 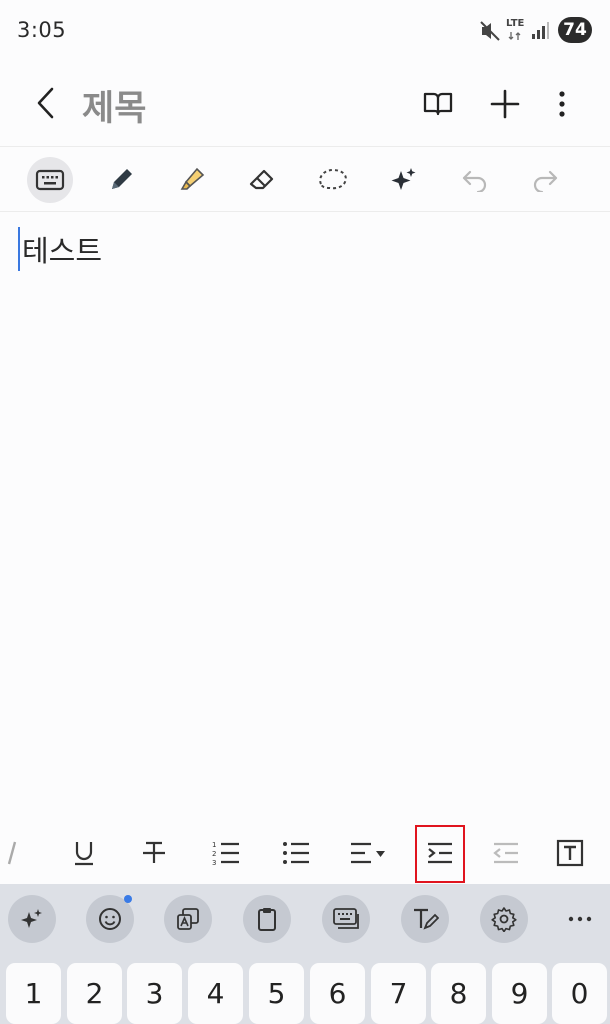 I want to click on strikethrough-icon, so click(x=154, y=852).